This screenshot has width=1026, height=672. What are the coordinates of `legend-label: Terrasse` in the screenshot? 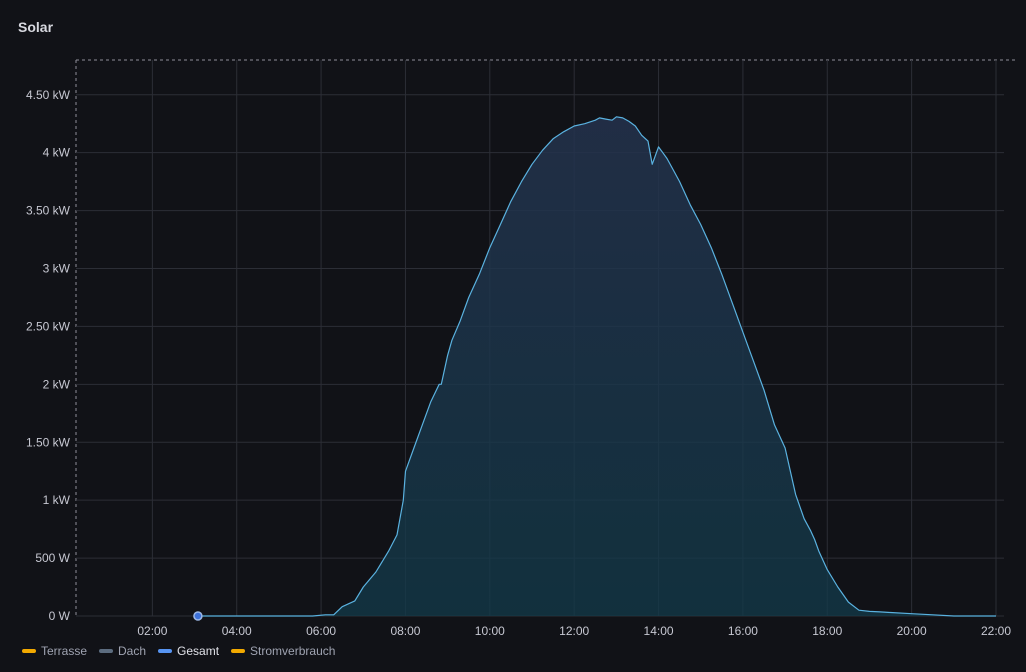 It's located at (64, 651).